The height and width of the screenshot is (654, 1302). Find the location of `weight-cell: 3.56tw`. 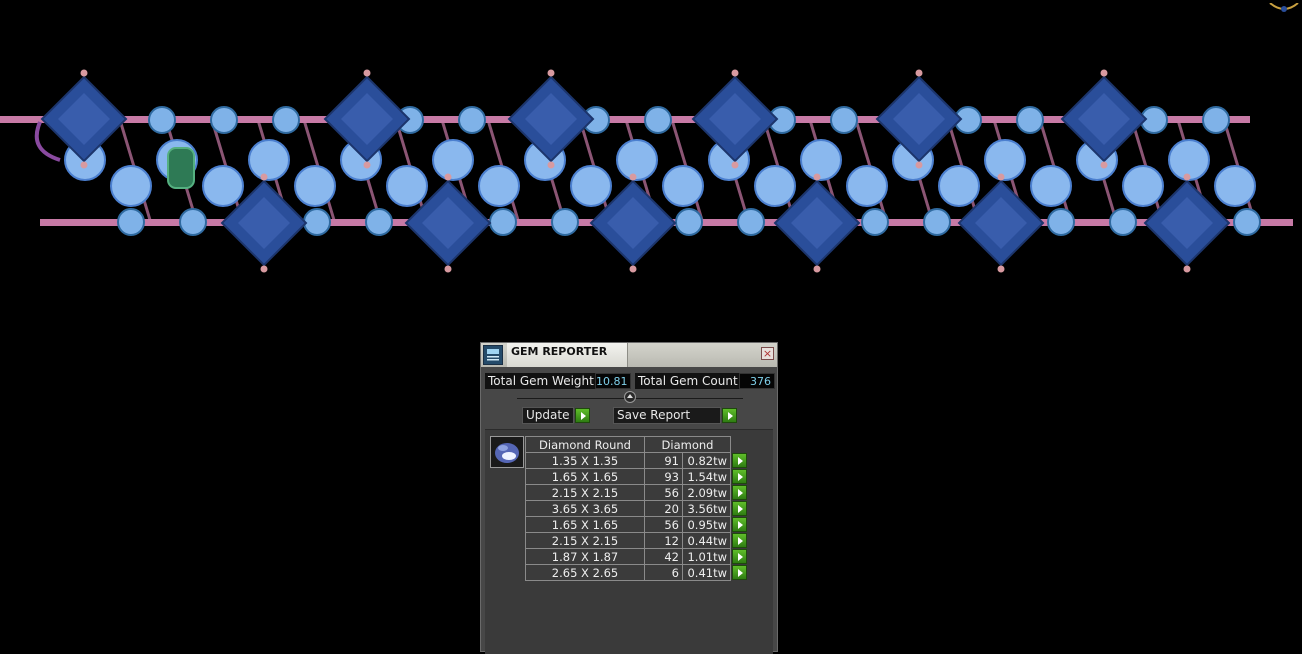

weight-cell: 3.56tw is located at coordinates (706, 508).